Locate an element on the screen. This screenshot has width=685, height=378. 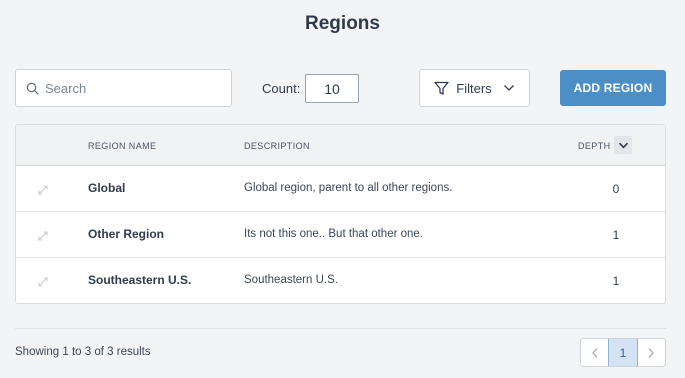
page-title: Regions is located at coordinates (342, 23).